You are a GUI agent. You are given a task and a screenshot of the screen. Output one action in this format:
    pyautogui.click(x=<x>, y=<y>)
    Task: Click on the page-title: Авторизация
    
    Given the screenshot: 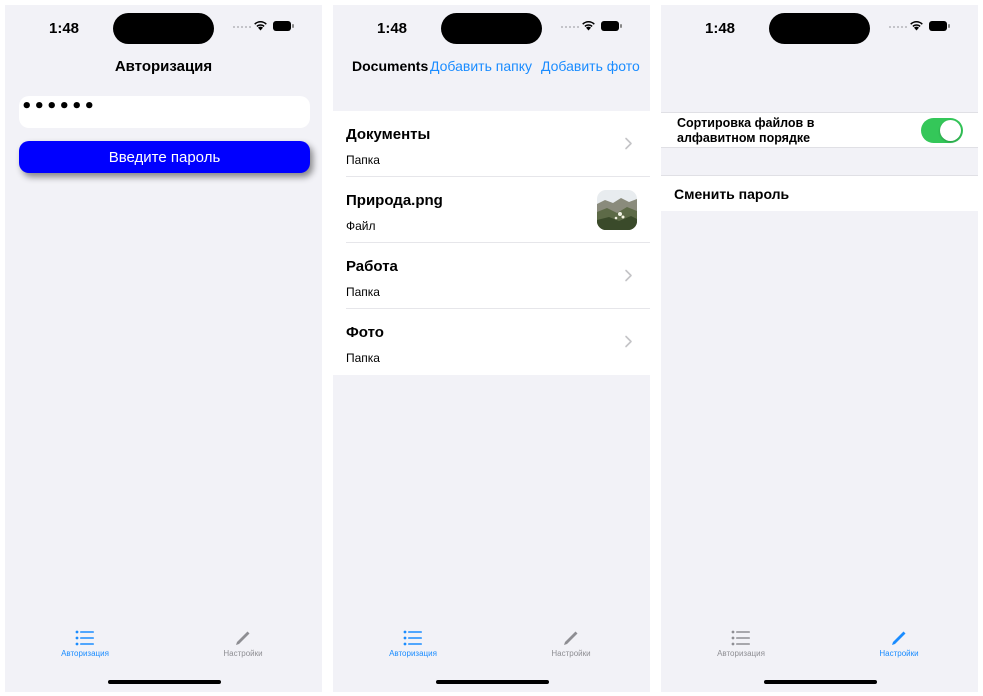 What is the action you would take?
    pyautogui.click(x=163, y=66)
    